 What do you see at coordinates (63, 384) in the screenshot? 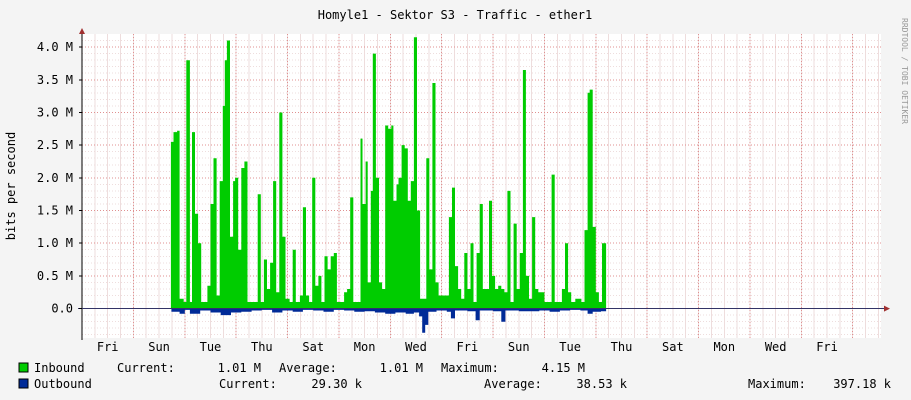
I see `legend-outbound-name: Outbound` at bounding box center [63, 384].